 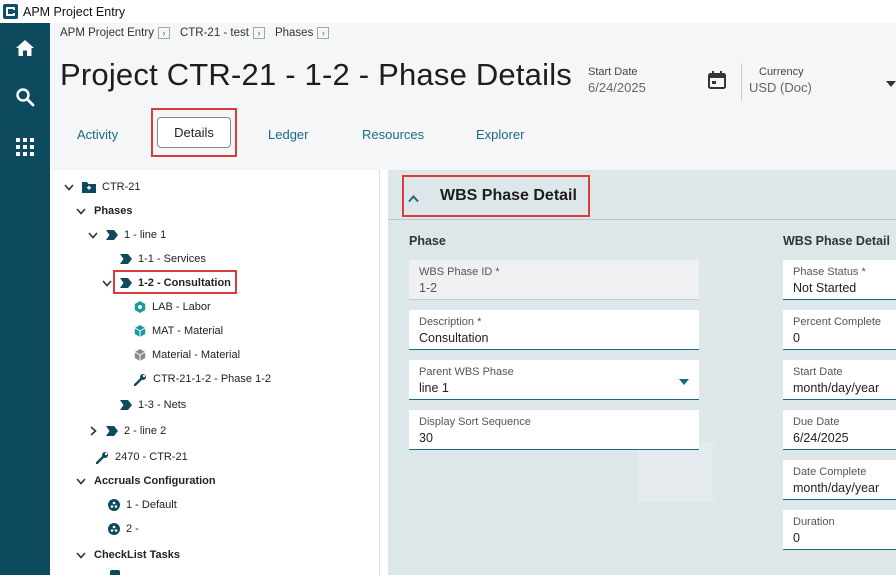 I want to click on title-bar: APM Project Entry, so click(x=448, y=11).